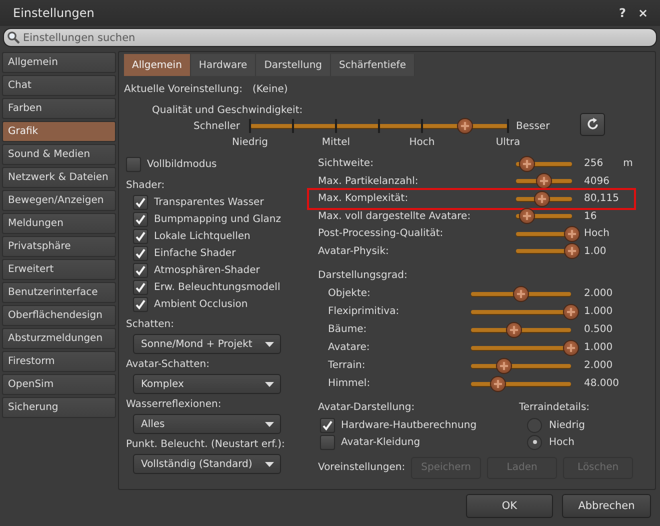  I want to click on preset-value: (Keine), so click(270, 89).